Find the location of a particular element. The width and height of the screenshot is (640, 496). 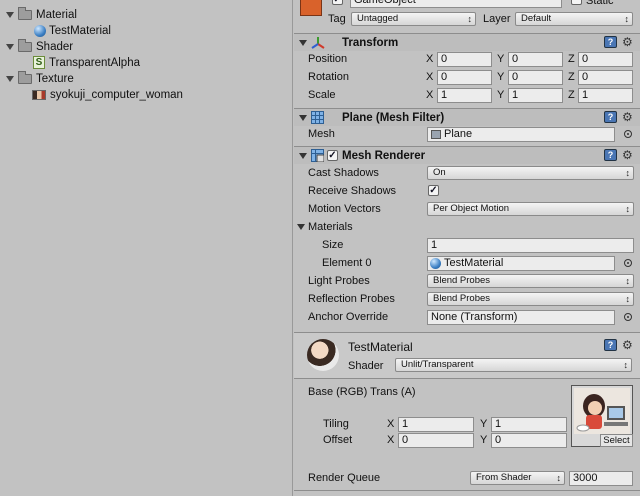

rotation-x-field: 0 is located at coordinates (464, 77).